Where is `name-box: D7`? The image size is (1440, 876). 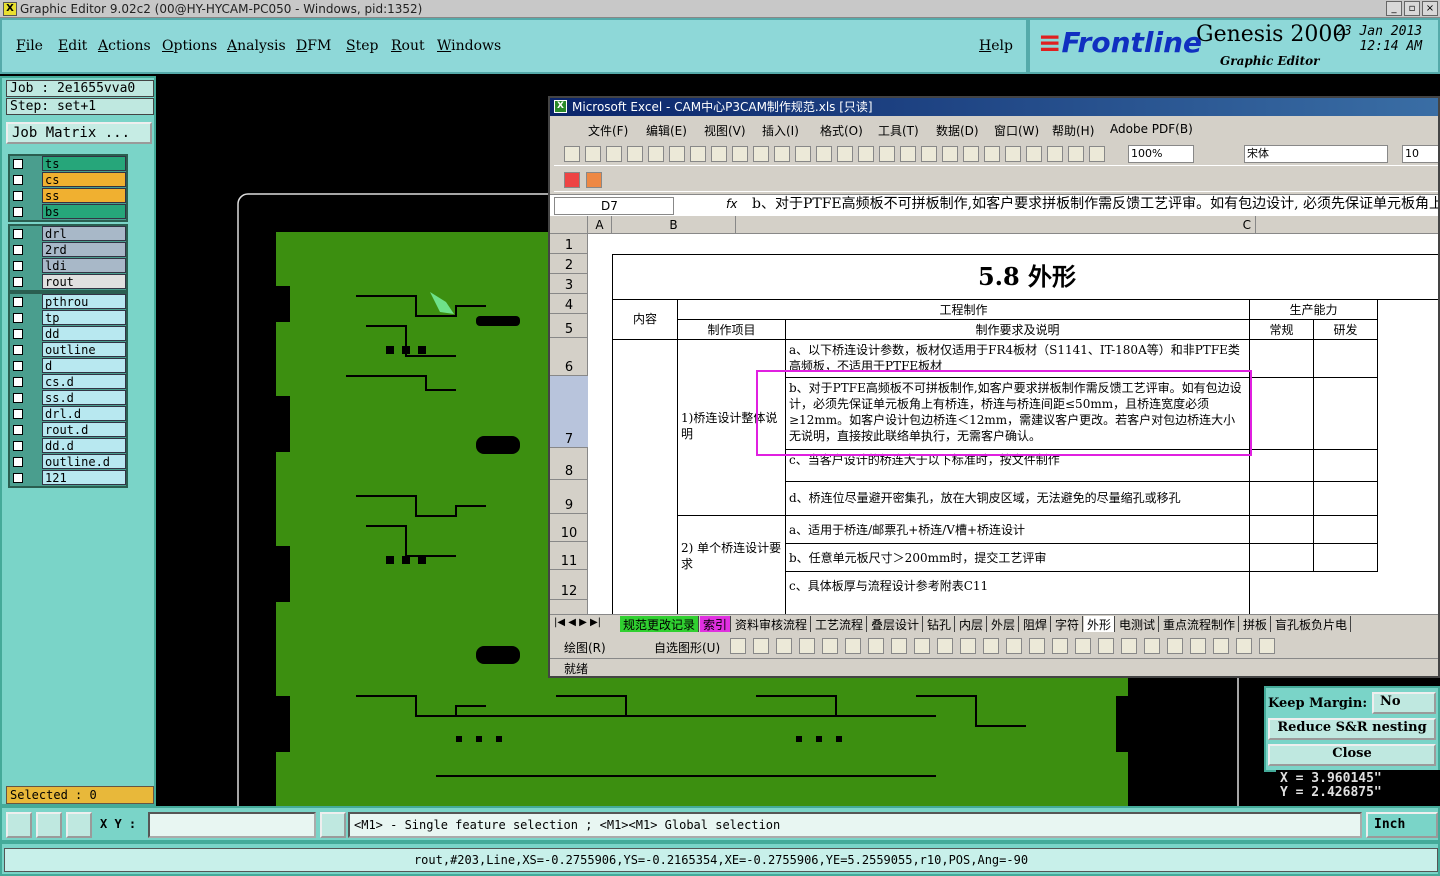
name-box: D7 is located at coordinates (614, 206).